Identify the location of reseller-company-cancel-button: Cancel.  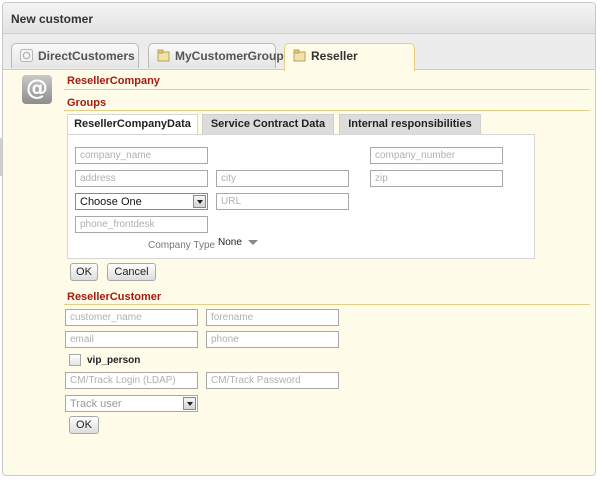
(131, 272).